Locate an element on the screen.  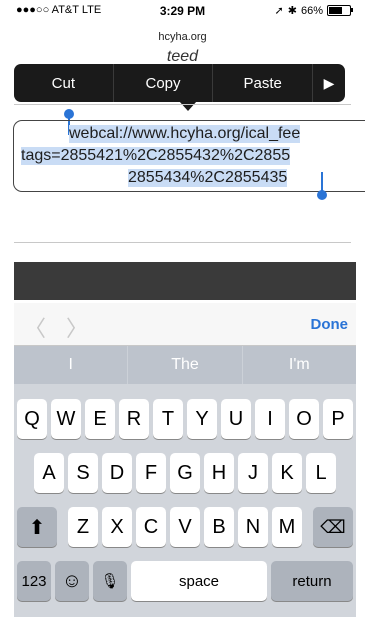
selected-text-line-1: webcal://www.hcyha.org/ical_fee is located at coordinates (185, 134).